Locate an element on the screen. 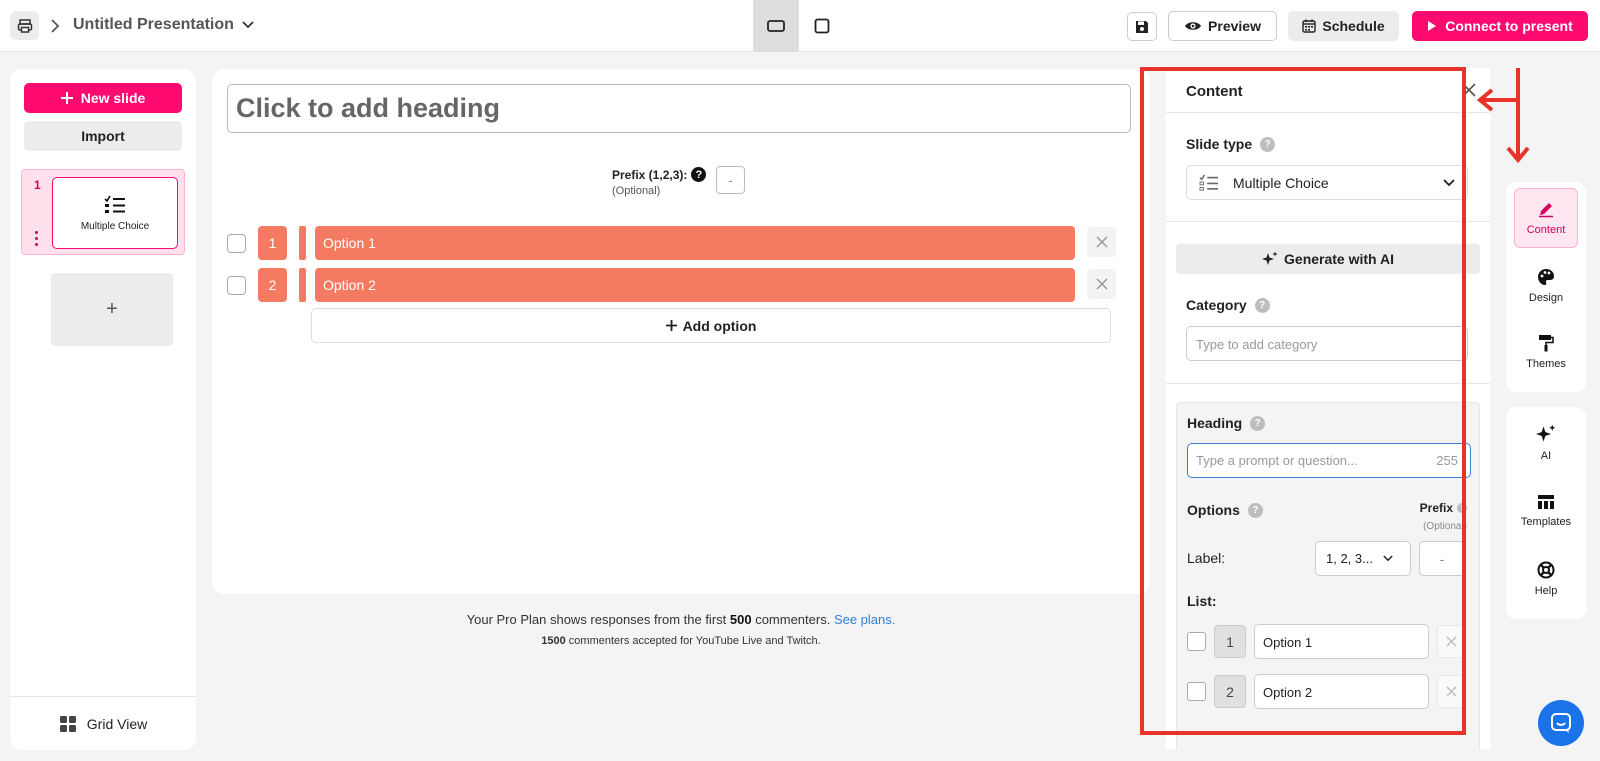 The image size is (1600, 761). prefix-label-text: Prefix (1,2,3): is located at coordinates (650, 174).